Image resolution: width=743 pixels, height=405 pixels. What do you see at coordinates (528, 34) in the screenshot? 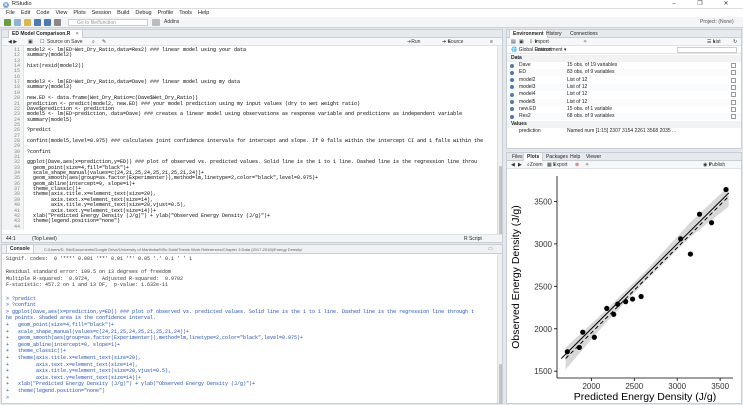
I see `tab-environment: Environment` at bounding box center [528, 34].